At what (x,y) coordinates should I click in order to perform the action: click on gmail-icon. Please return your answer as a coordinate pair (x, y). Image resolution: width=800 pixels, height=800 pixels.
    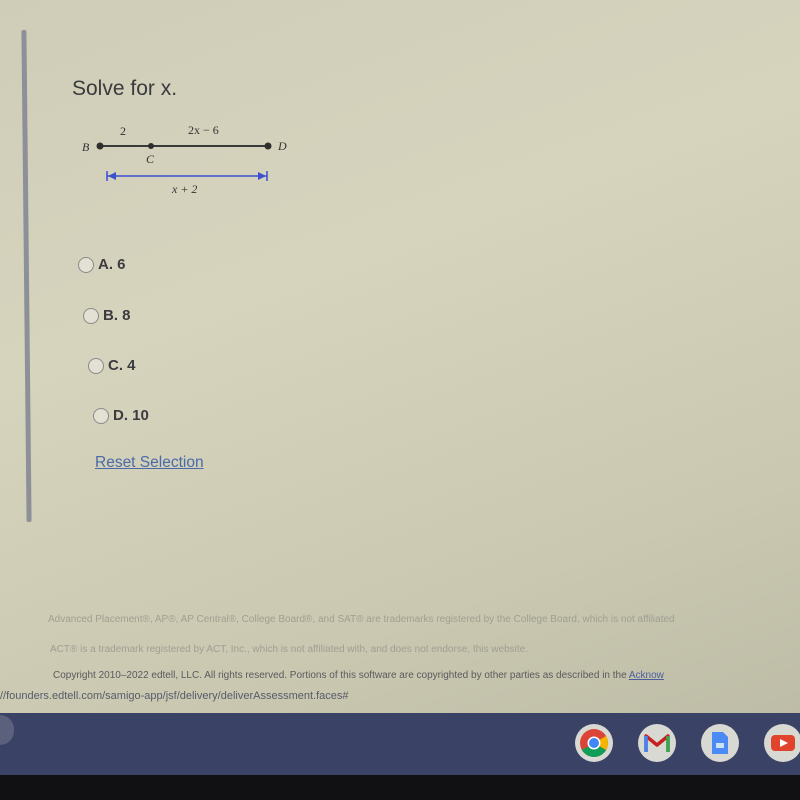
    Looking at the image, I should click on (657, 743).